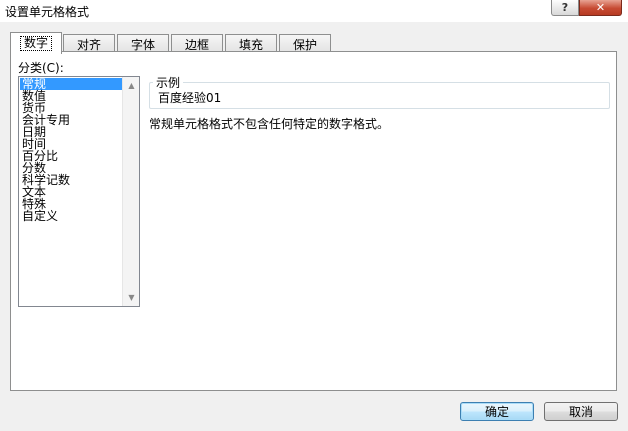 Image resolution: width=628 pixels, height=431 pixels. What do you see at coordinates (379, 95) in the screenshot?
I see `sample-box: 百度经验01` at bounding box center [379, 95].